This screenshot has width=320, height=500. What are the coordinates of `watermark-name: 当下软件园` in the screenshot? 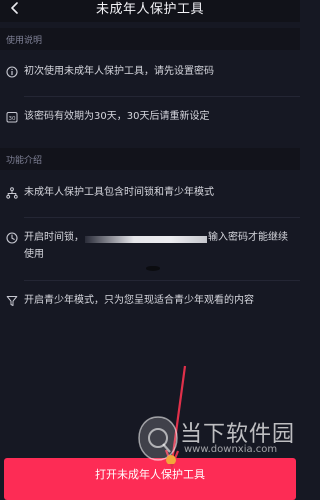 It's located at (238, 434).